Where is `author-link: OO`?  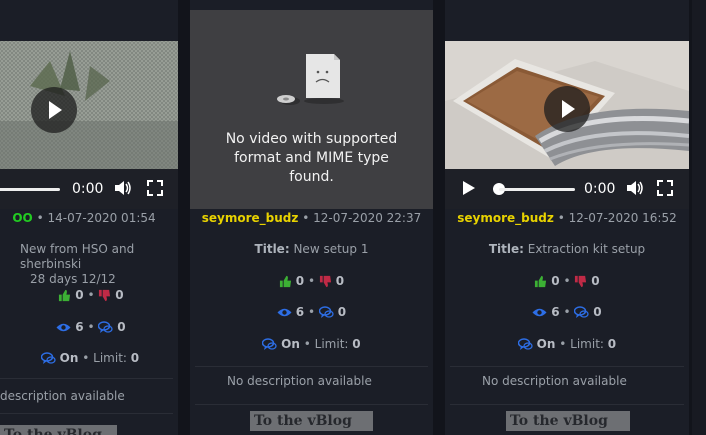 author-link: OO is located at coordinates (22, 218).